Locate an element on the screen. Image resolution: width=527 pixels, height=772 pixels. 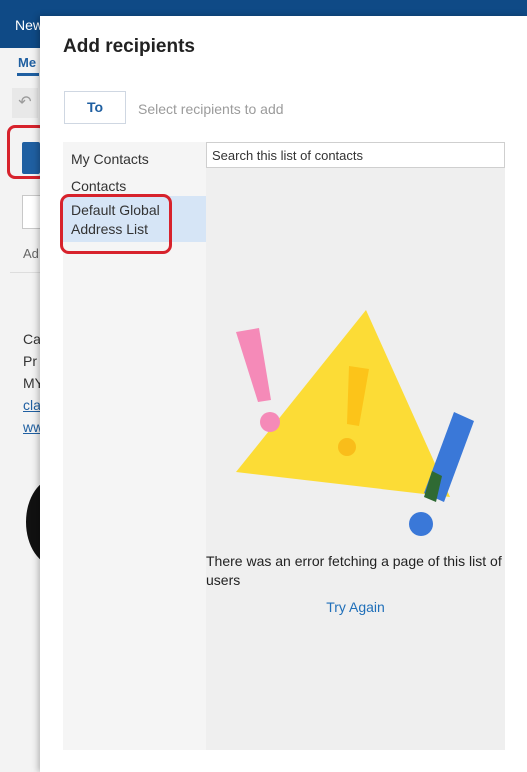
warning-triangle-shape is located at coordinates (343, 403).